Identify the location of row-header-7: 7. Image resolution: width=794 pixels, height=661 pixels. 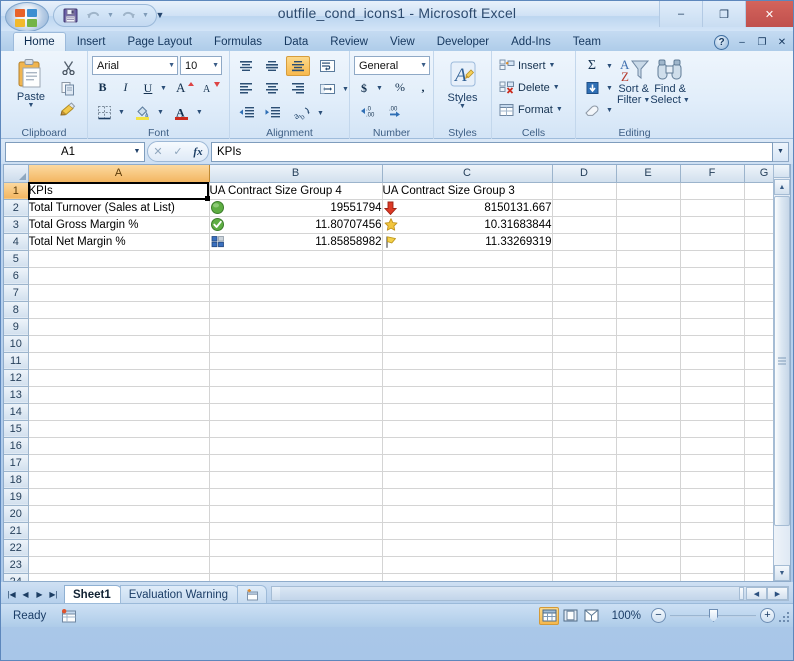
(16, 293).